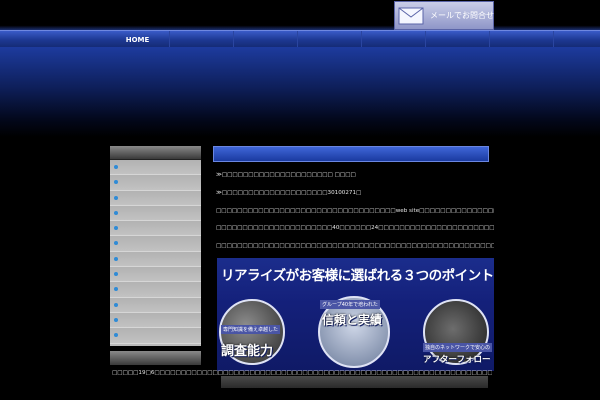 The width and height of the screenshot is (600, 400). What do you see at coordinates (286, 175) in the screenshot?
I see `content-line: ≫□□□□□□□□□□□□□□□□□□□□□ □□□□` at bounding box center [286, 175].